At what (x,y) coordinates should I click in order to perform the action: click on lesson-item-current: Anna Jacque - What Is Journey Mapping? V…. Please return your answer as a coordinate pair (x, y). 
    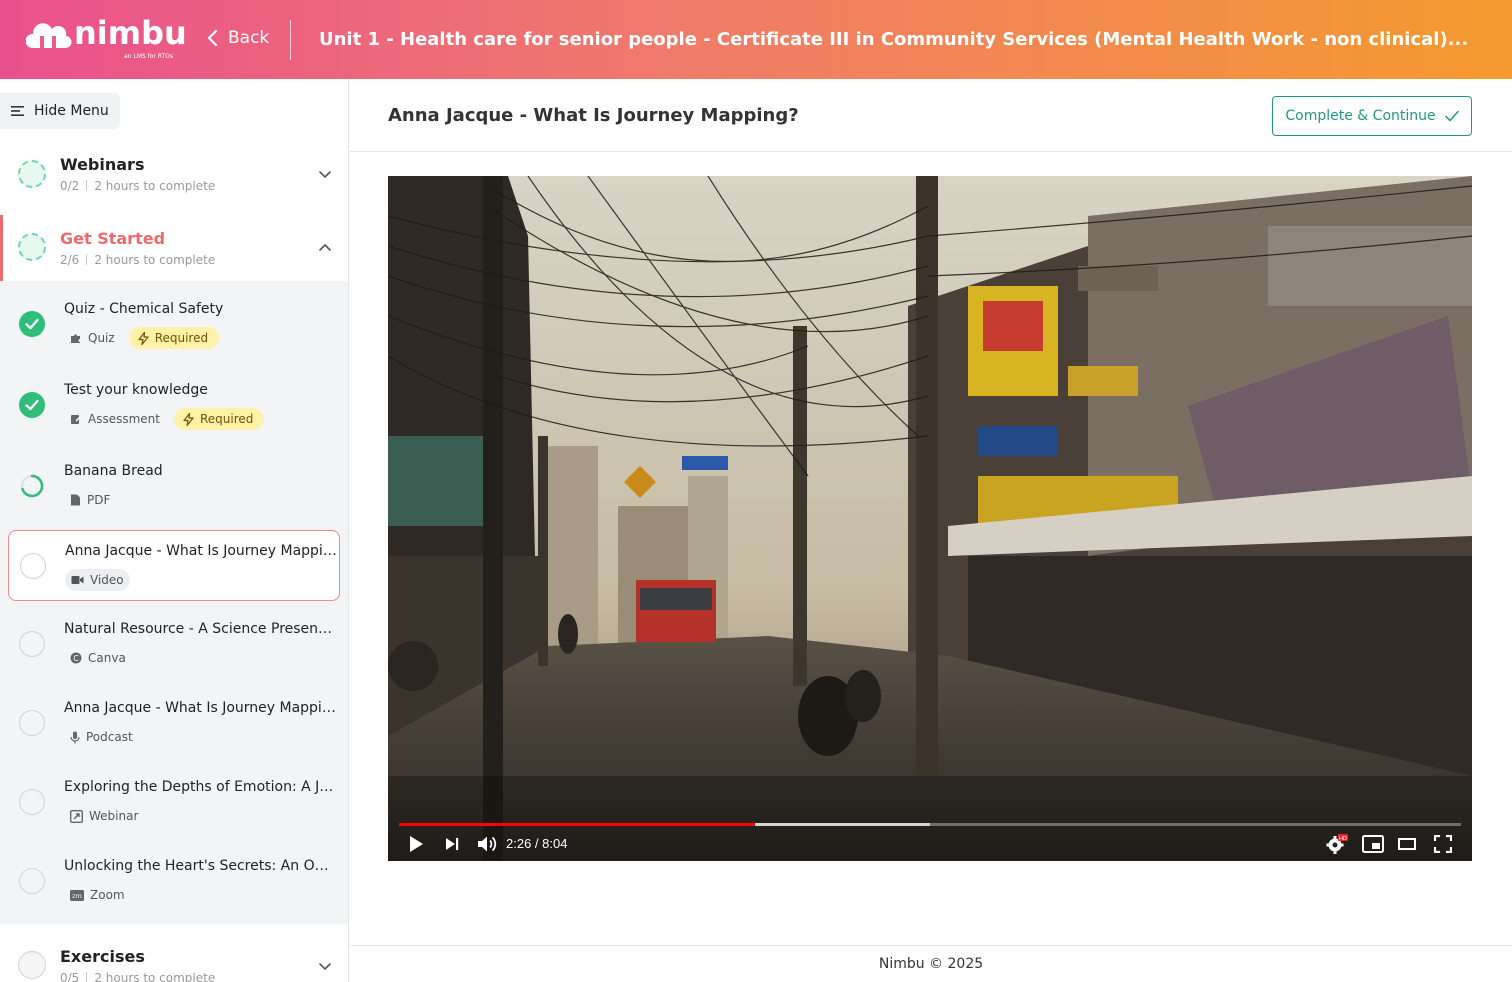
    Looking at the image, I should click on (174, 565).